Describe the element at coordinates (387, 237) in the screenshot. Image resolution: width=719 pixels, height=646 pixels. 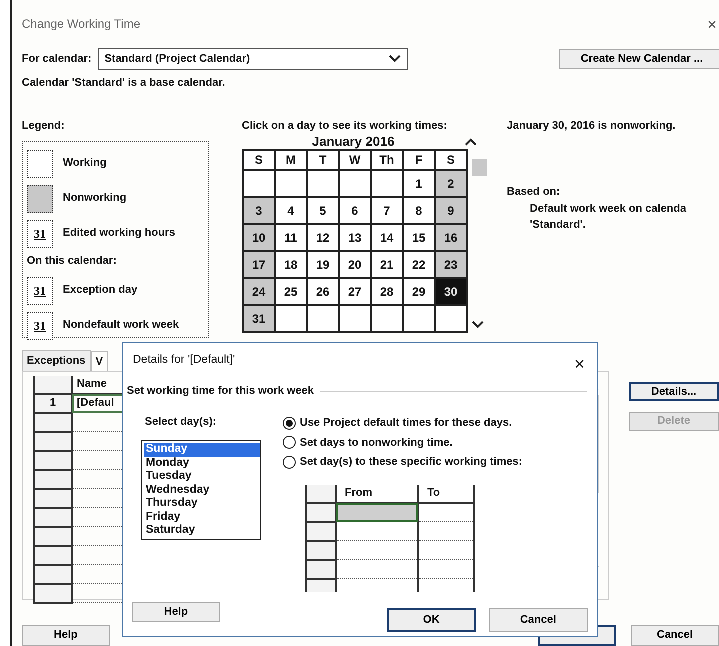
I see `calendar-day: 14` at that location.